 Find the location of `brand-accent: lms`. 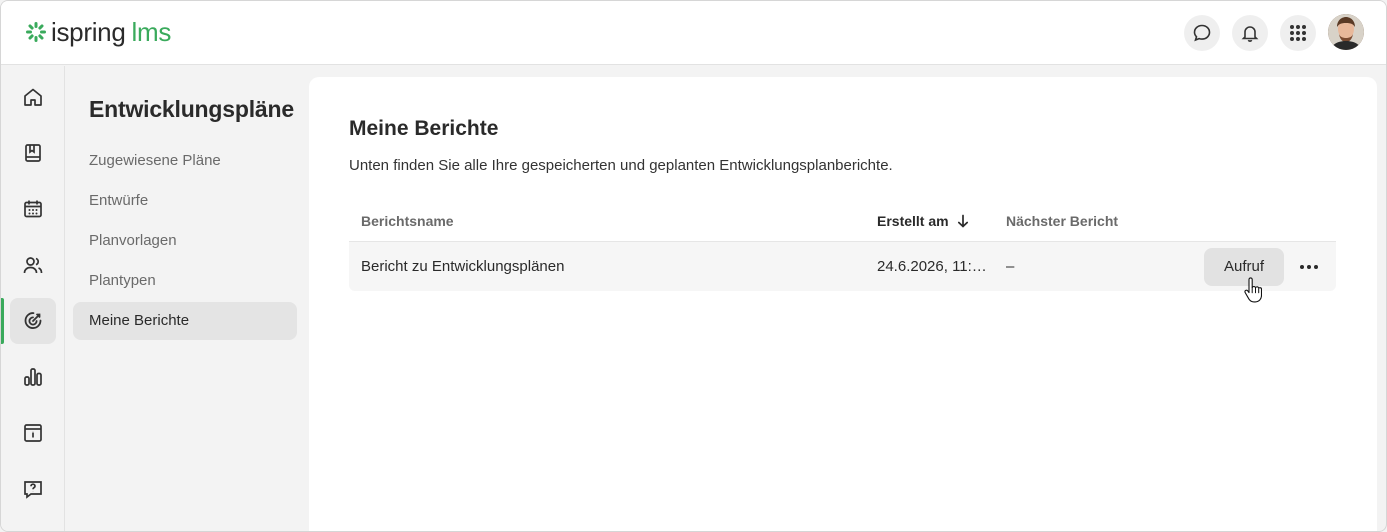

brand-accent: lms is located at coordinates (151, 32).